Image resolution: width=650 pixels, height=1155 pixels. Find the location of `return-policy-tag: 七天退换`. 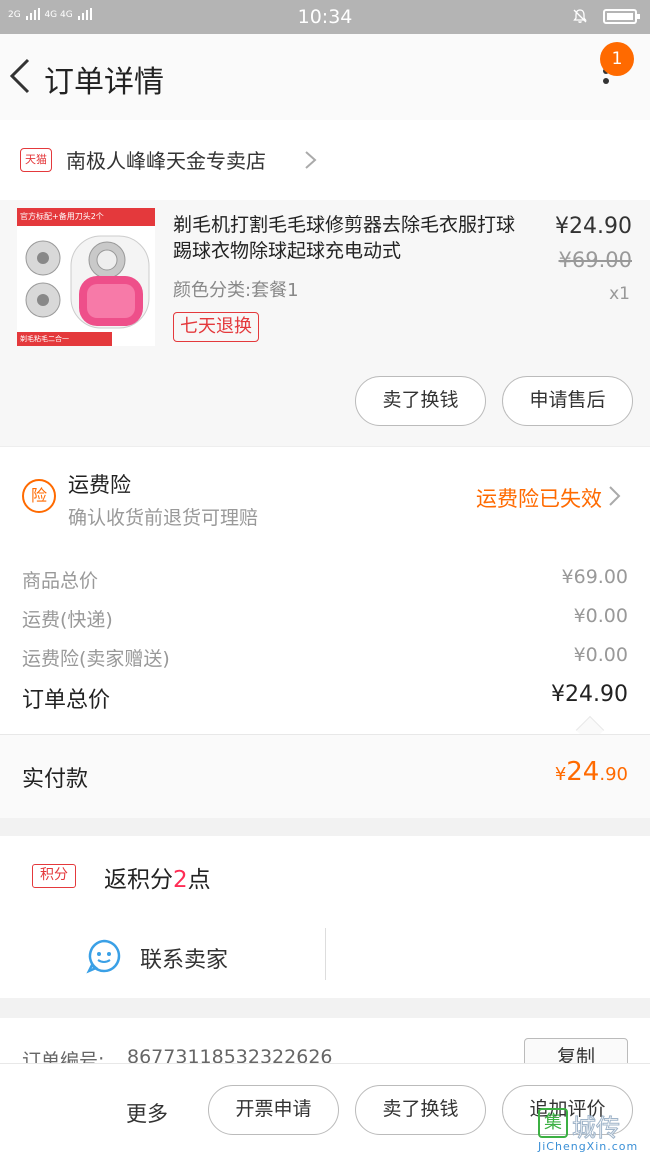

return-policy-tag: 七天退换 is located at coordinates (216, 327).